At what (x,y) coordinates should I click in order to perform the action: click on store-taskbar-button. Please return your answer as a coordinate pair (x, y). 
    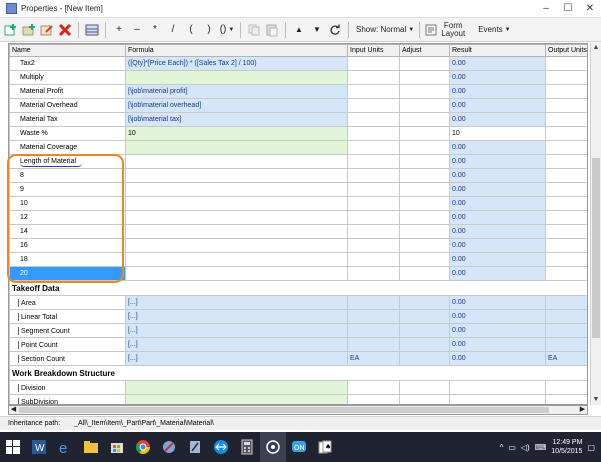
    Looking at the image, I should click on (117, 447).